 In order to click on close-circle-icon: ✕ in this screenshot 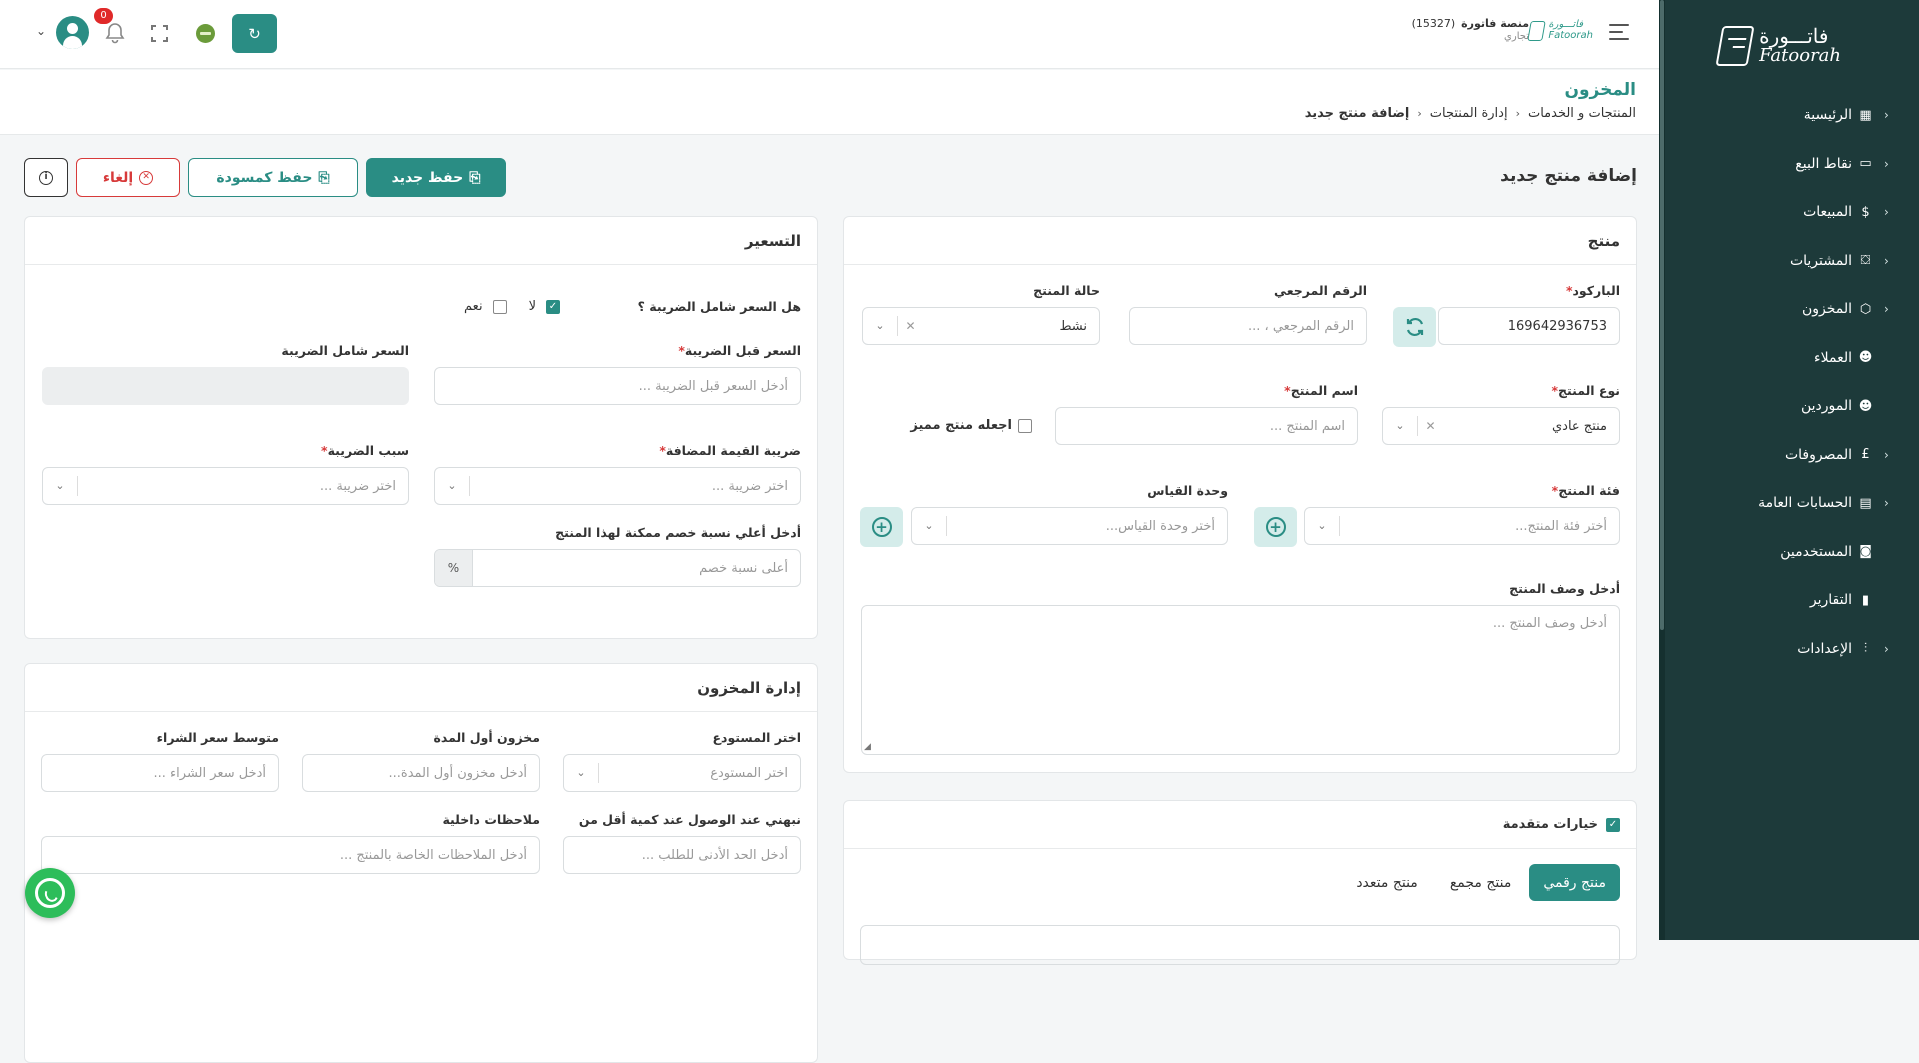, I will do `click(146, 177)`.